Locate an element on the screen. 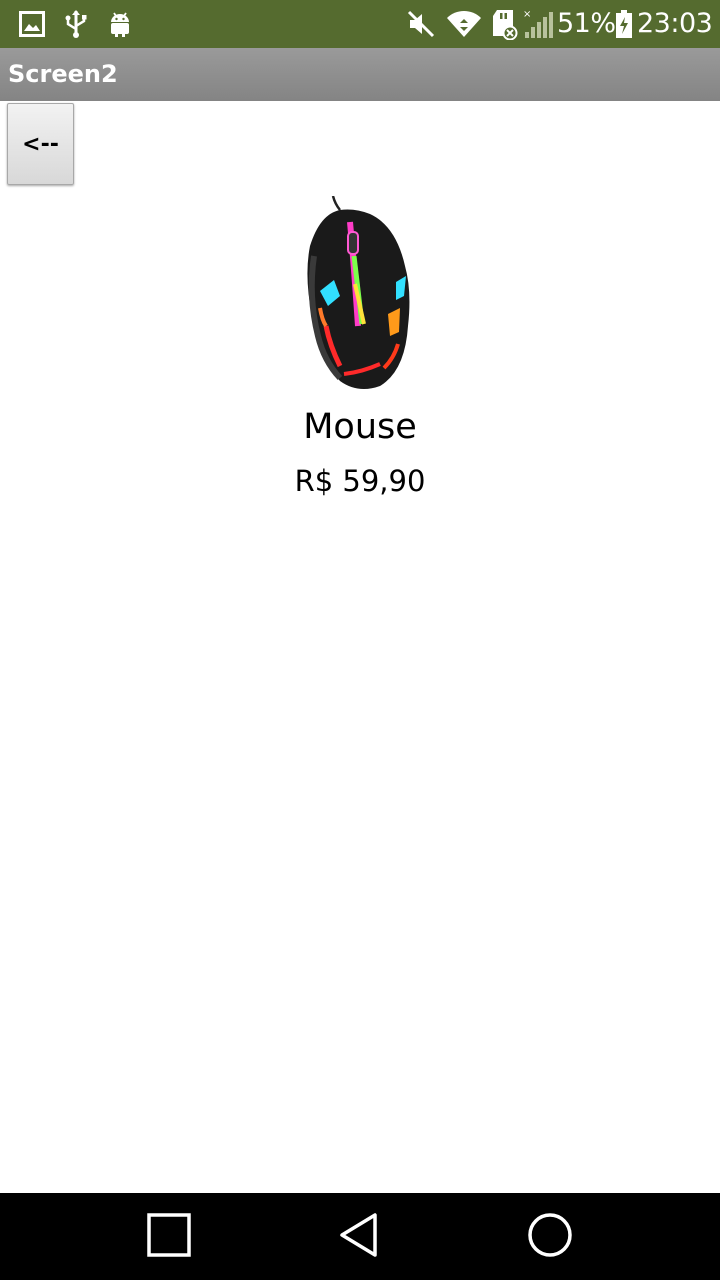 The height and width of the screenshot is (1280, 720). wifi-icon is located at coordinates (464, 24).